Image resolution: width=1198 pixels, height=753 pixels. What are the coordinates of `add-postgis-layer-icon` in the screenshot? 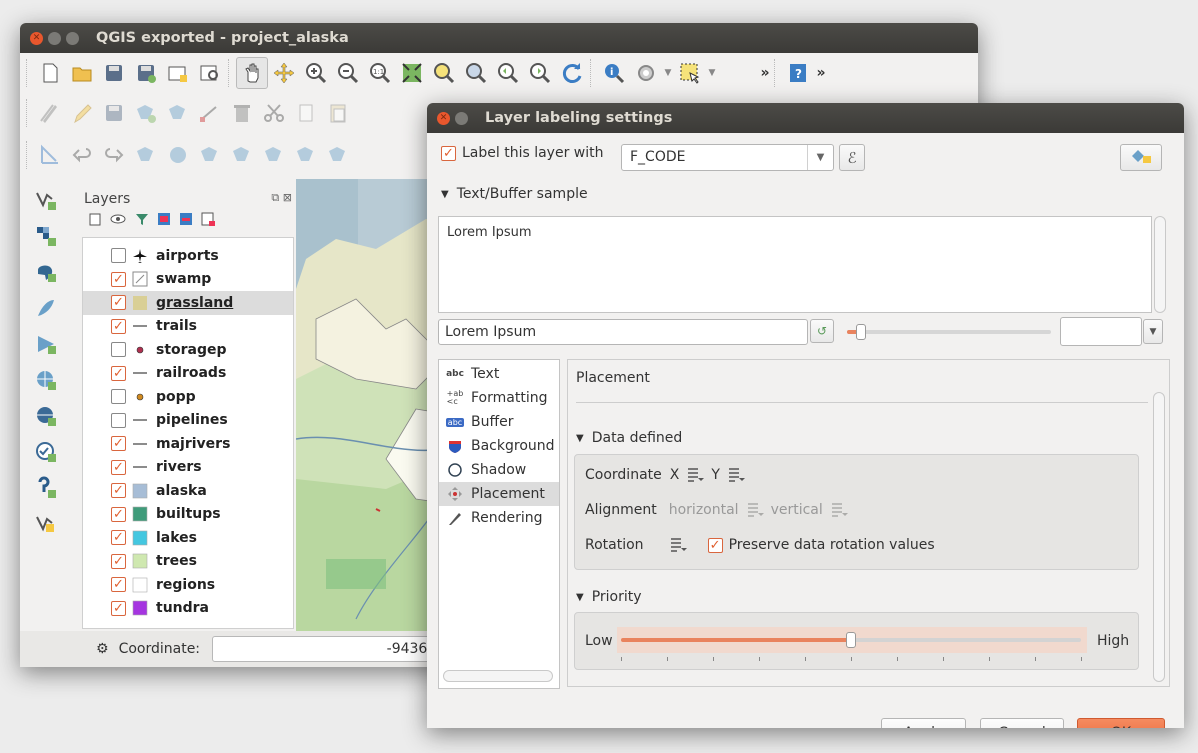 It's located at (46, 272).